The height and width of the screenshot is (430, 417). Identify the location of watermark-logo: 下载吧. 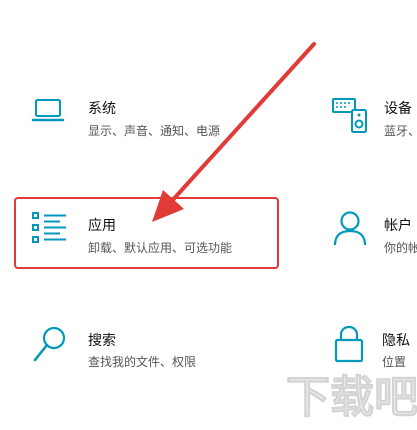
(348, 393).